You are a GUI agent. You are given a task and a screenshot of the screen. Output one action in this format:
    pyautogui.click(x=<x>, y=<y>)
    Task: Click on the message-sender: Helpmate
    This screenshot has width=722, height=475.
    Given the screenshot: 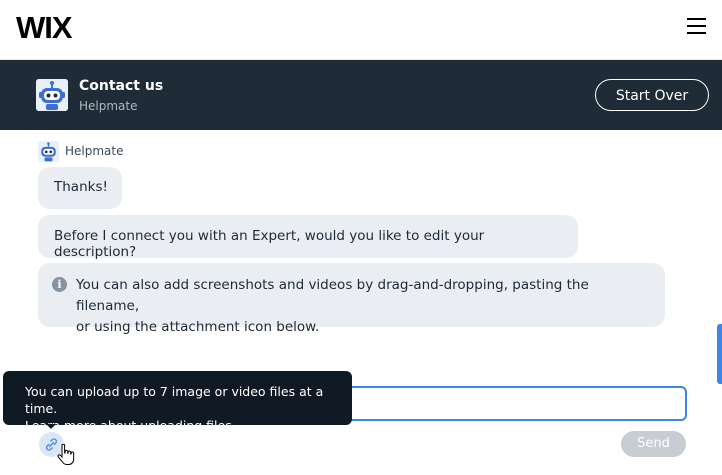 What is the action you would take?
    pyautogui.click(x=81, y=151)
    